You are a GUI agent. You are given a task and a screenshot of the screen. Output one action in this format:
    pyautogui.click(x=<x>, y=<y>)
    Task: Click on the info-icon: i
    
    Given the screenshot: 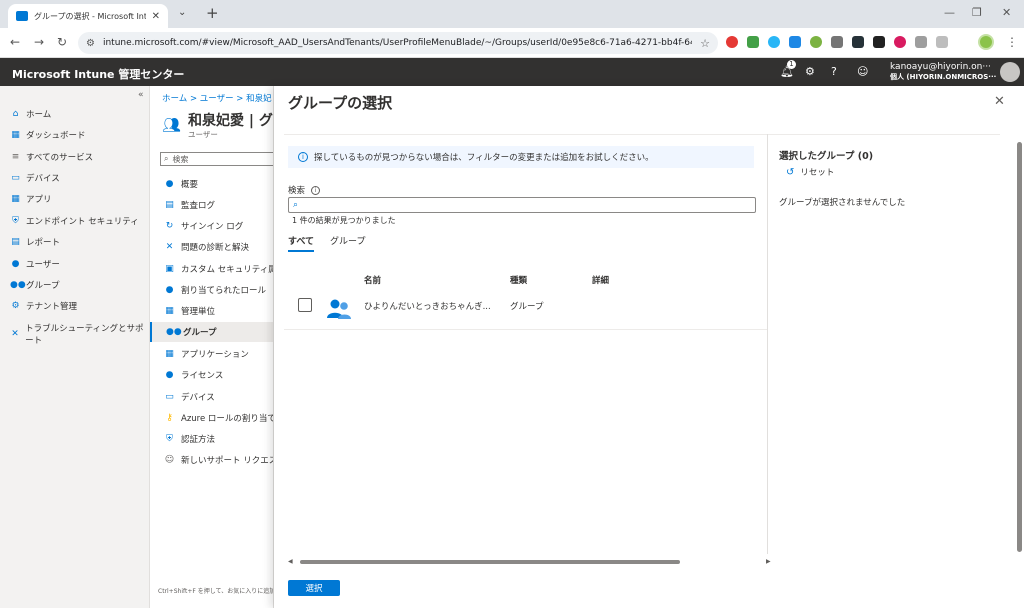 What is the action you would take?
    pyautogui.click(x=316, y=190)
    